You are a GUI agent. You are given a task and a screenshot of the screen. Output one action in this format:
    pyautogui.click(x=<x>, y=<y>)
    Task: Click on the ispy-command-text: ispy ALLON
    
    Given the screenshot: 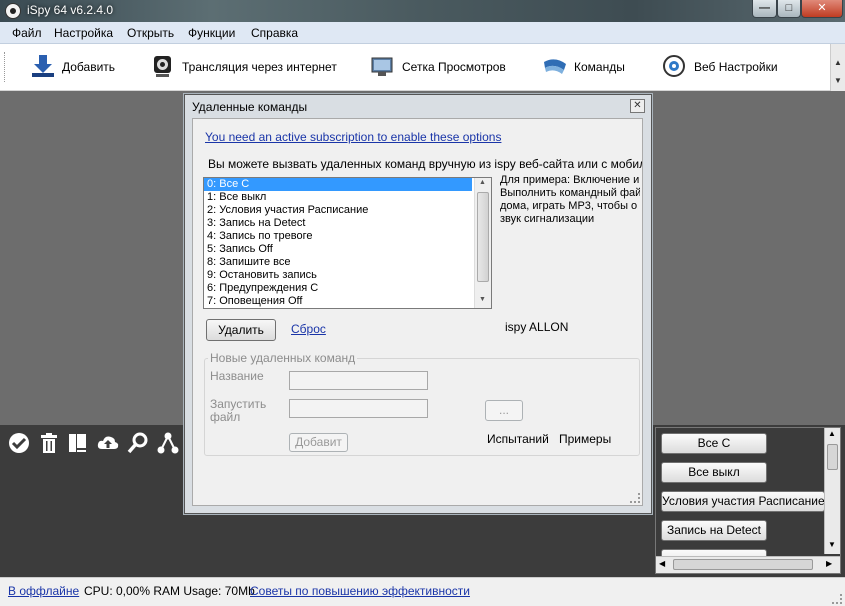 What is the action you would take?
    pyautogui.click(x=537, y=327)
    